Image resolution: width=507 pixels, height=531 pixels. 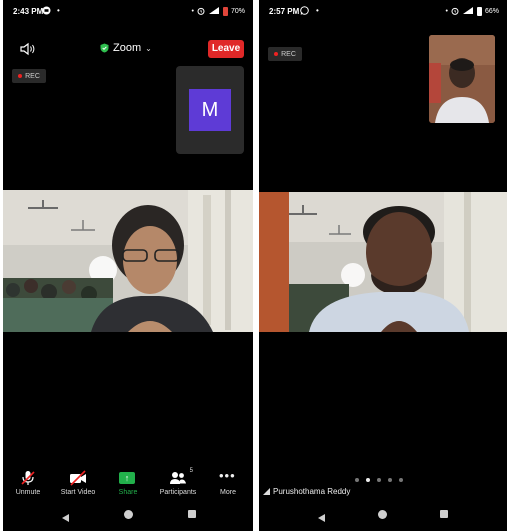 What do you see at coordinates (28, 478) in the screenshot?
I see `muted-mic-icon` at bounding box center [28, 478].